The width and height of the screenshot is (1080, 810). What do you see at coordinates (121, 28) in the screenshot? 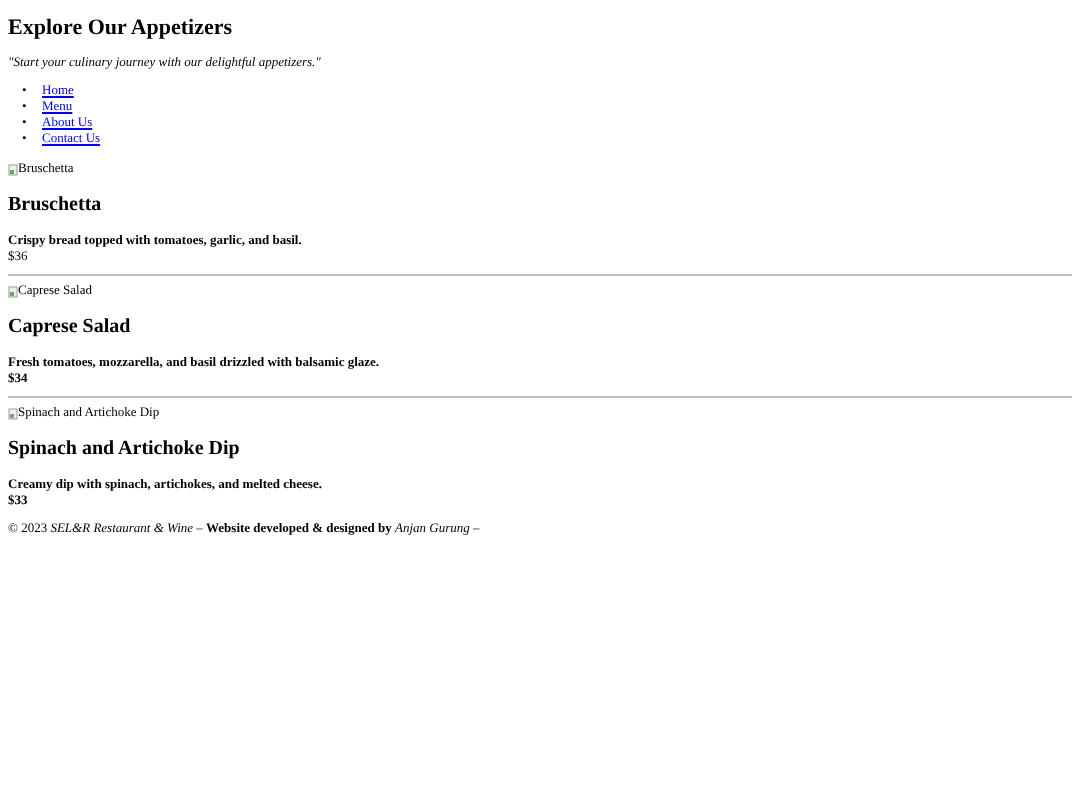
I see `page-title: Explore Our Appetizers` at bounding box center [121, 28].